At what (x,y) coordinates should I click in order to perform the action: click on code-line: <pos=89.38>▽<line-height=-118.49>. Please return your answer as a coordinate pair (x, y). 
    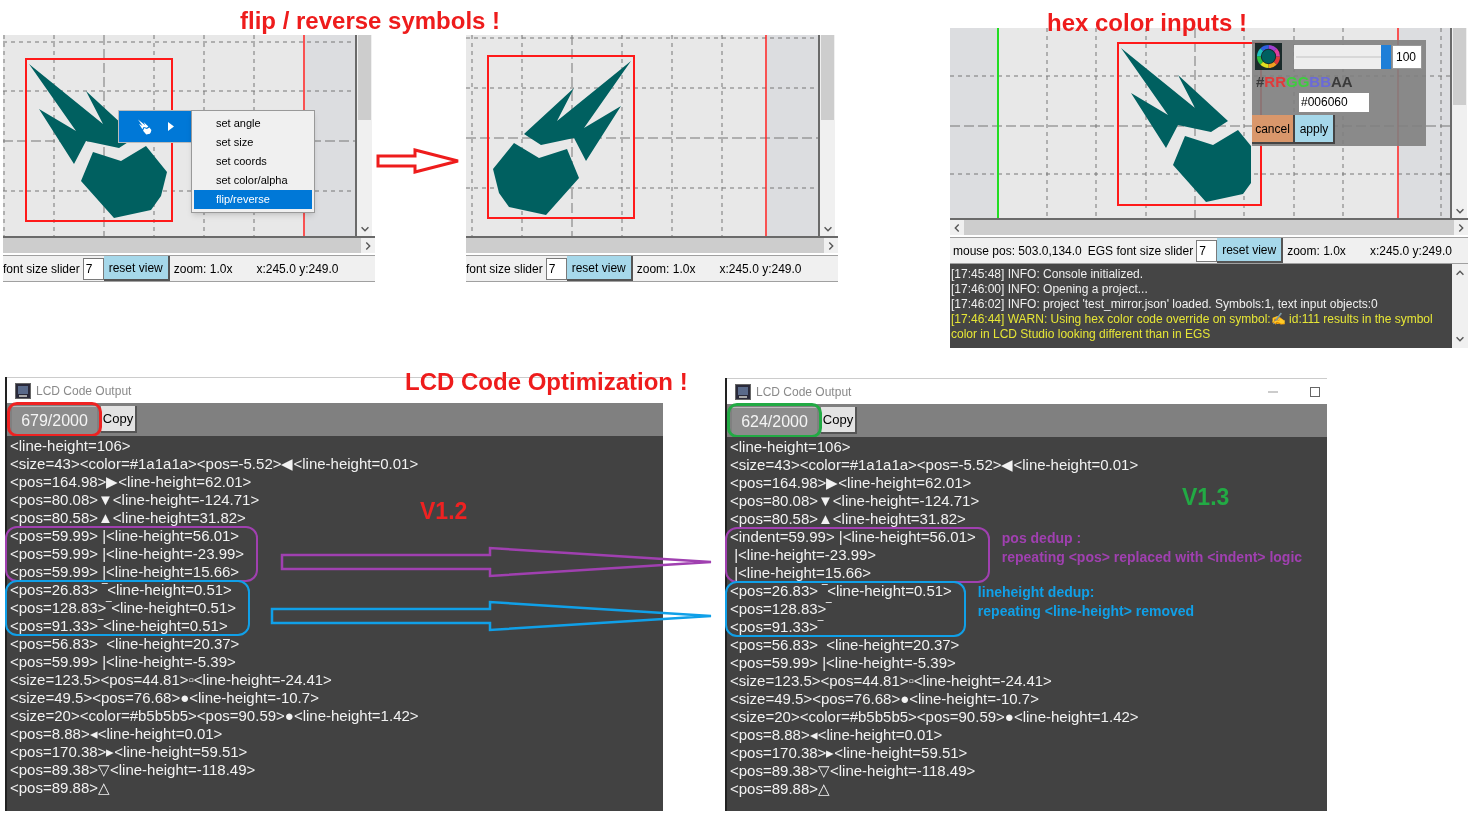
    Looking at the image, I should click on (853, 771).